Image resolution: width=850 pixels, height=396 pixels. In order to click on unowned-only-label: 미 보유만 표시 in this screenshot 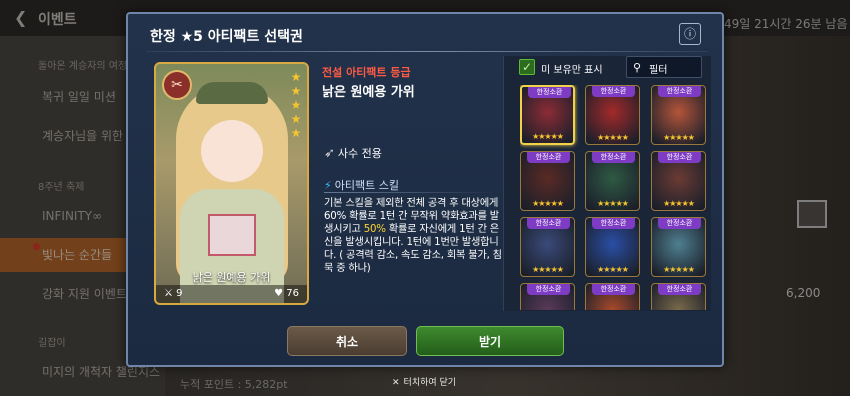, I will do `click(572, 70)`.